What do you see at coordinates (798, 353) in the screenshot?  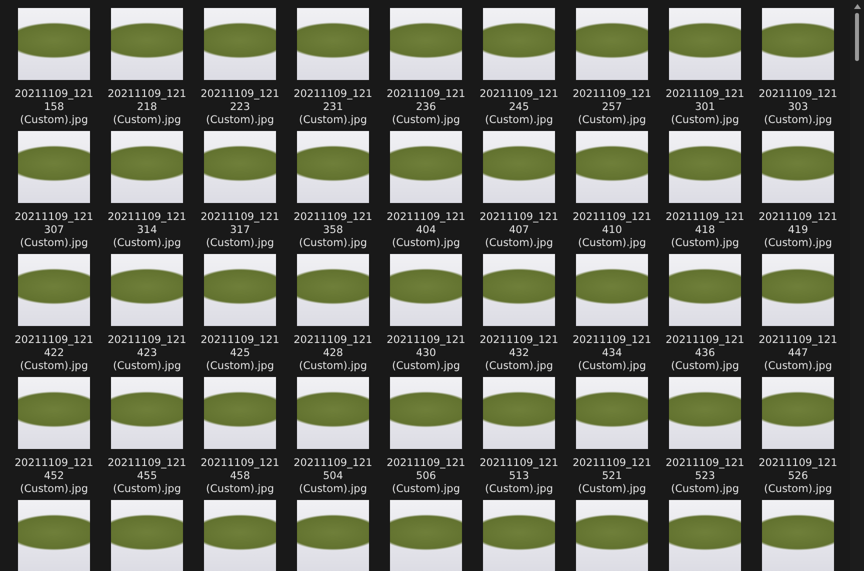 I see `file-name: 20211109_121 447 (Custom).jpg` at bounding box center [798, 353].